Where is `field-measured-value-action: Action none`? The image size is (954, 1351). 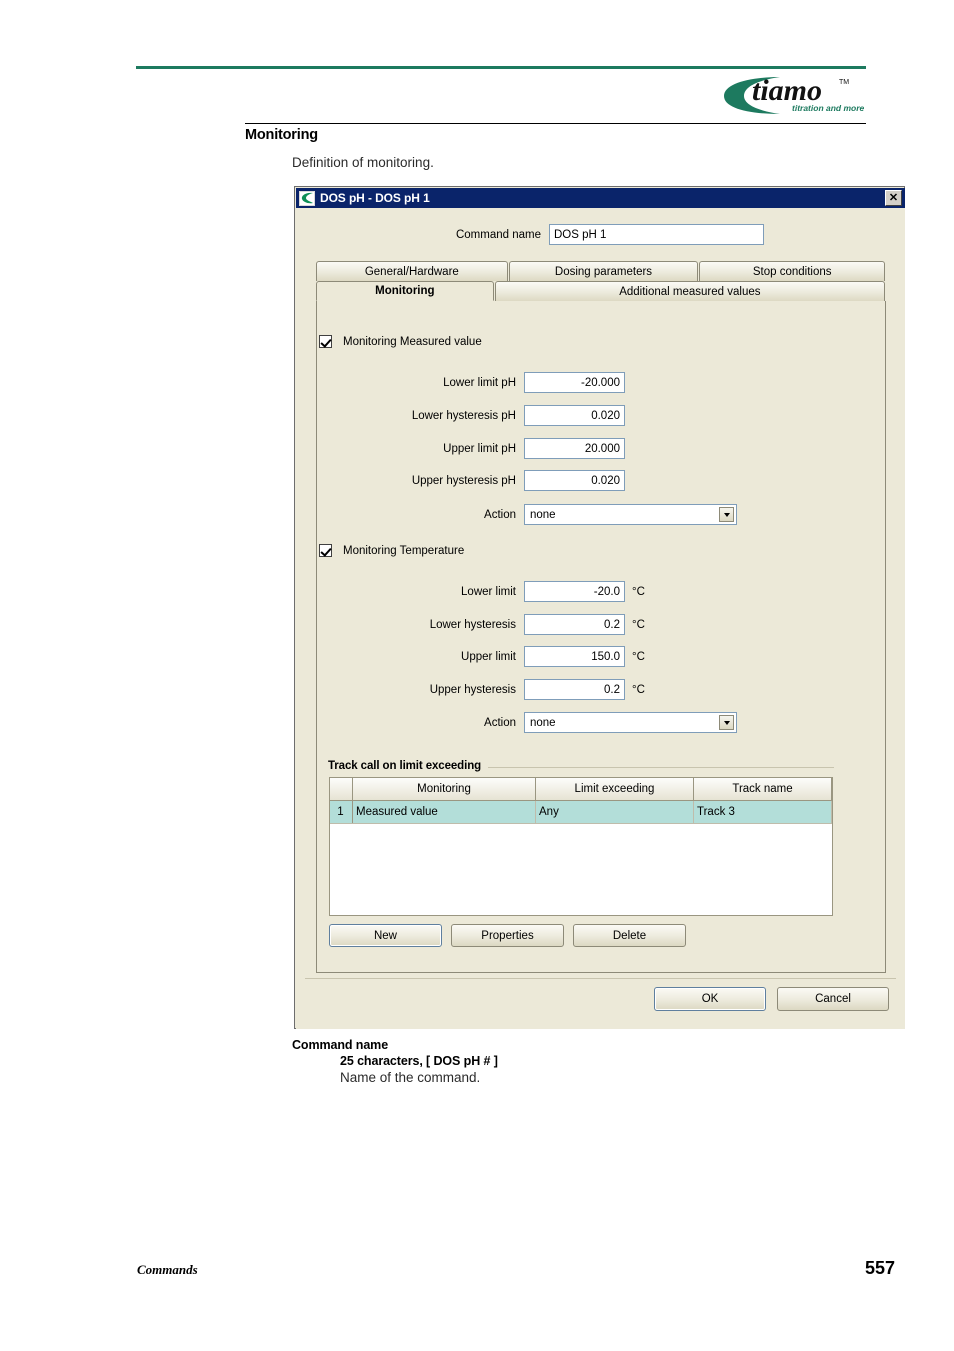 field-measured-value-action: Action none is located at coordinates (580, 514).